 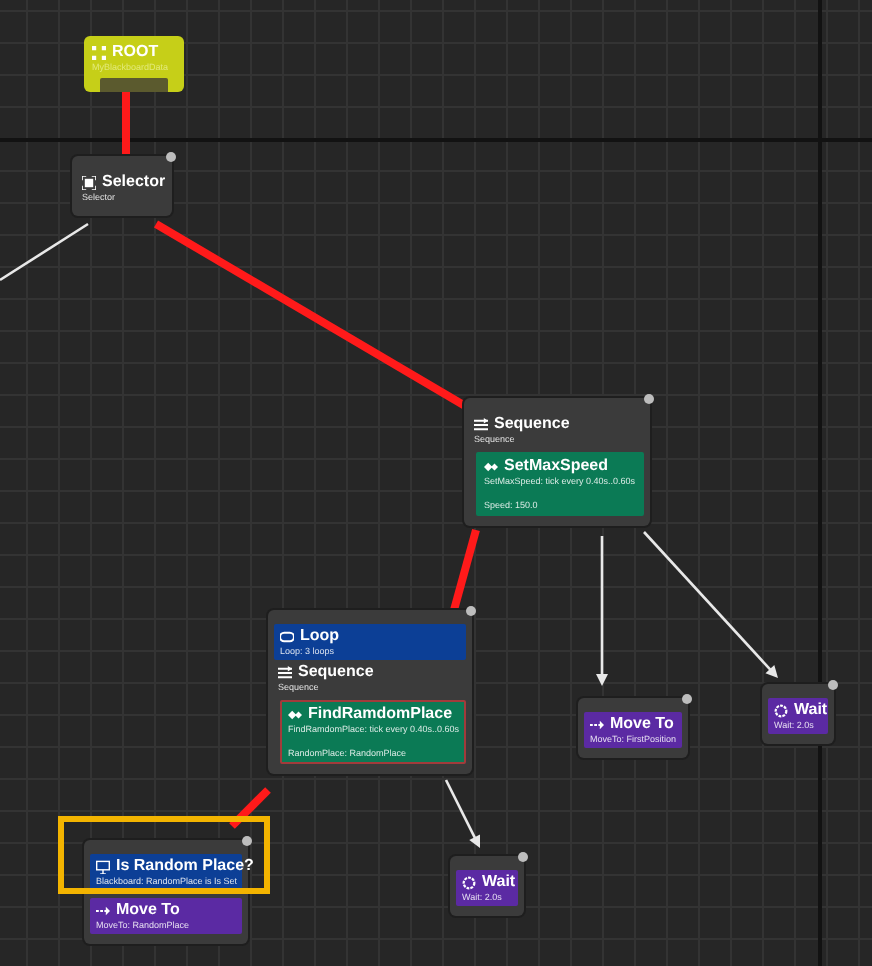 I want to click on service-title: FindRamdomPlace, so click(x=380, y=714).